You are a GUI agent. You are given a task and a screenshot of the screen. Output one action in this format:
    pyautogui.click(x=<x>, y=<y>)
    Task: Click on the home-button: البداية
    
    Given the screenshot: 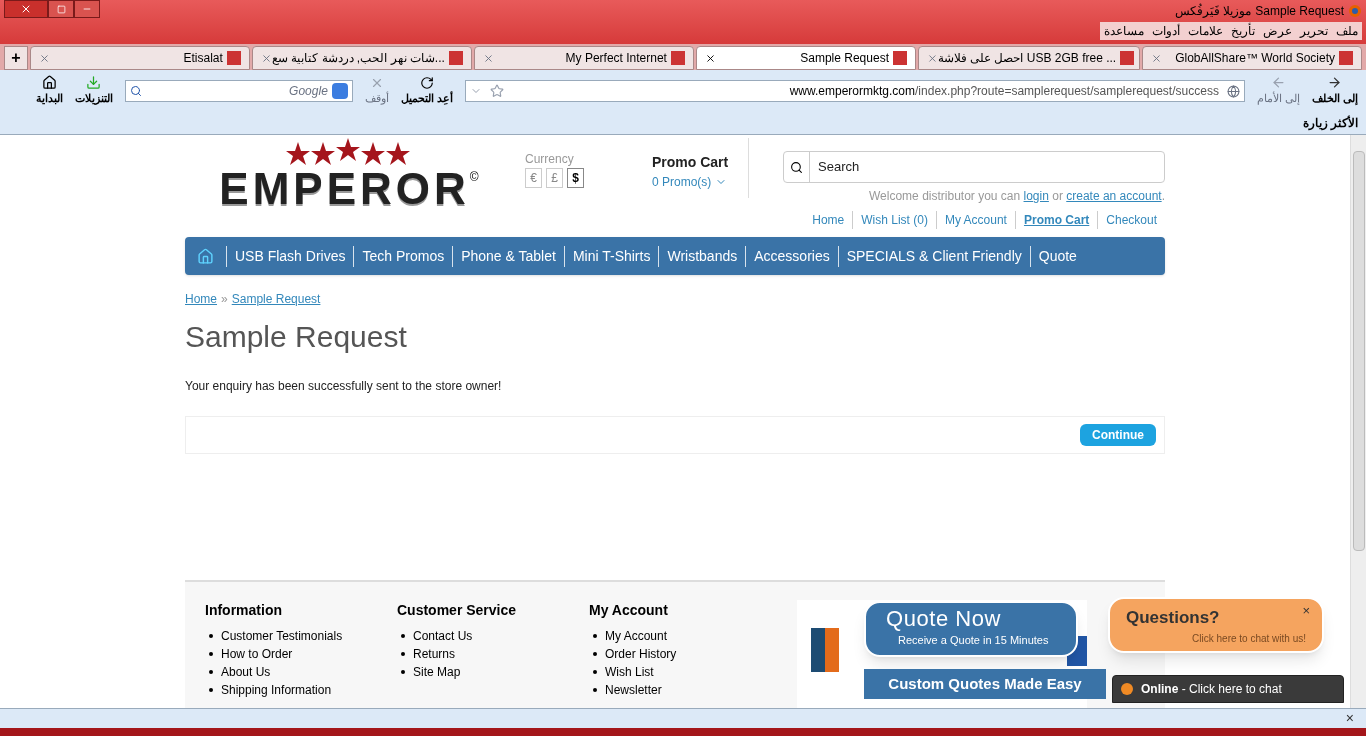 What is the action you would take?
    pyautogui.click(x=49, y=91)
    